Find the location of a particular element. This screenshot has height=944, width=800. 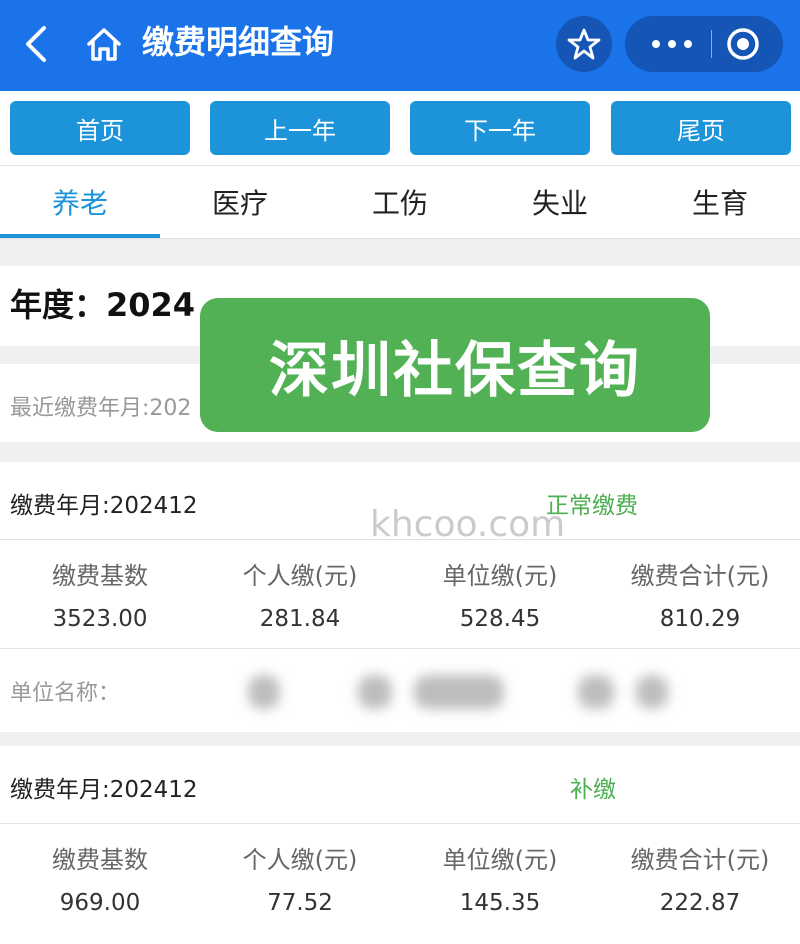

favorite-button is located at coordinates (584, 44).